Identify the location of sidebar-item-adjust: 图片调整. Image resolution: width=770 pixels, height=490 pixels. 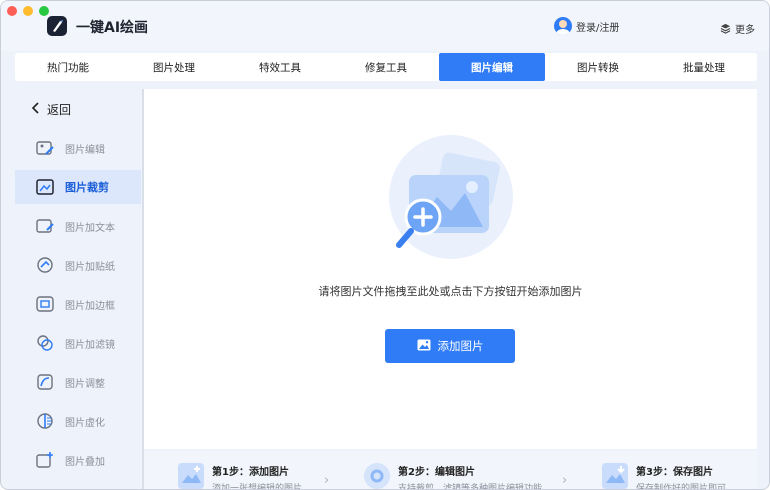
(78, 382).